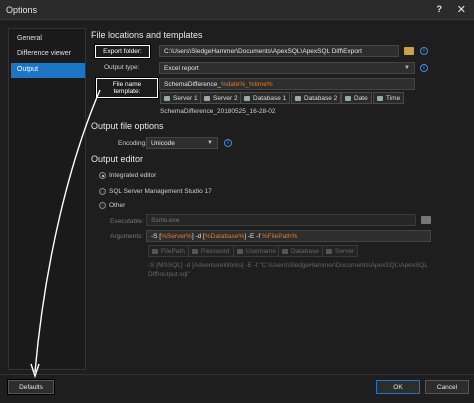  What do you see at coordinates (117, 205) in the screenshot?
I see `other-editor-label: Other` at bounding box center [117, 205].